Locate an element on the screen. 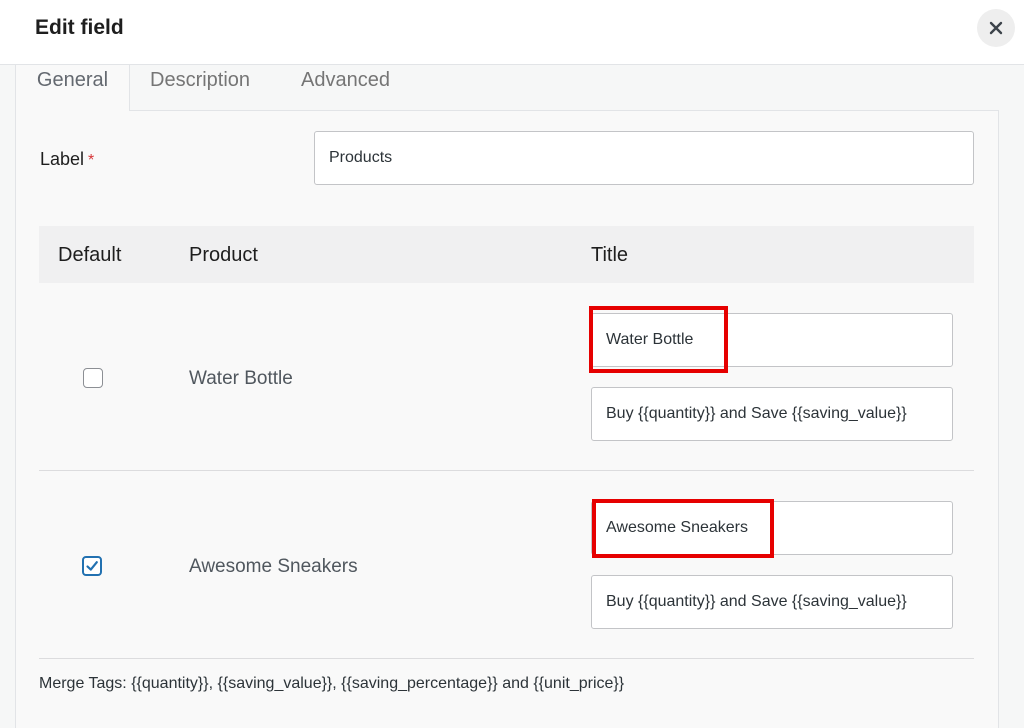 This screenshot has height=728, width=1024. label-field-label-text: Label is located at coordinates (62, 159).